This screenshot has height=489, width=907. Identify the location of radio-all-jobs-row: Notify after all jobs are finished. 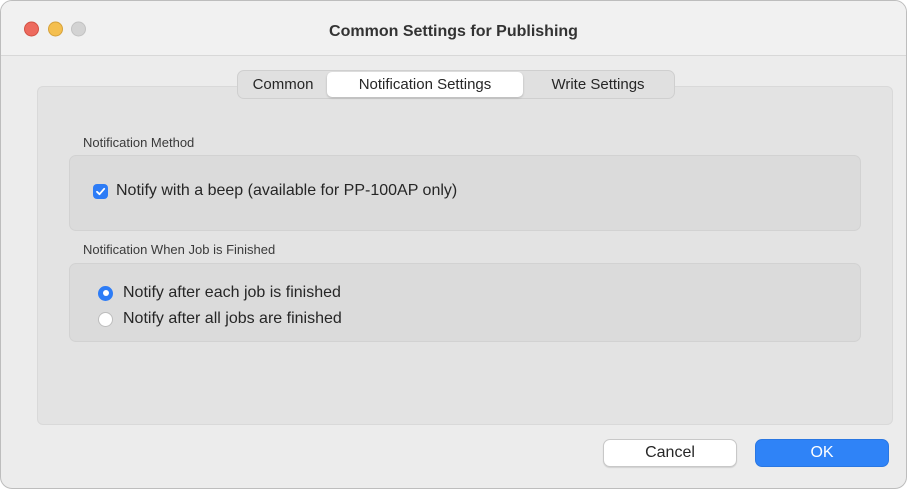
(220, 319).